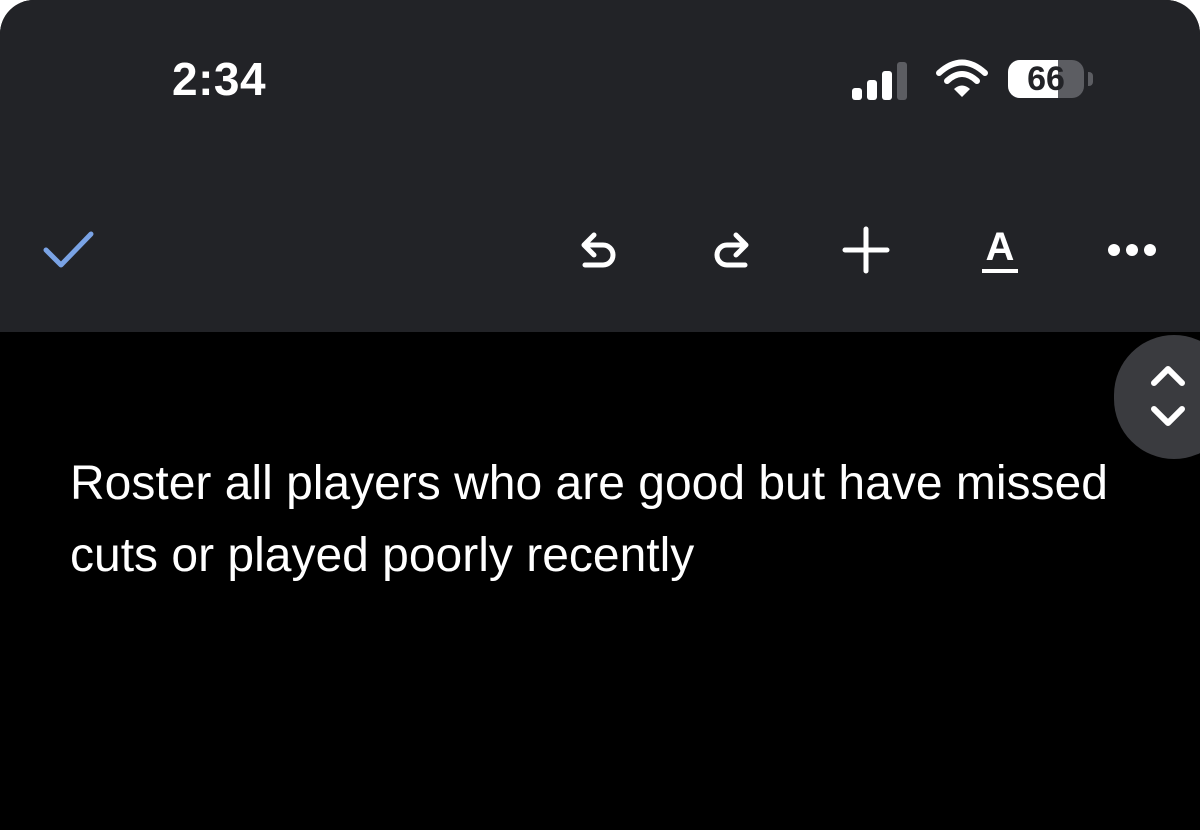 This screenshot has height=830, width=1200. I want to click on text-format-button: A, so click(1000, 250).